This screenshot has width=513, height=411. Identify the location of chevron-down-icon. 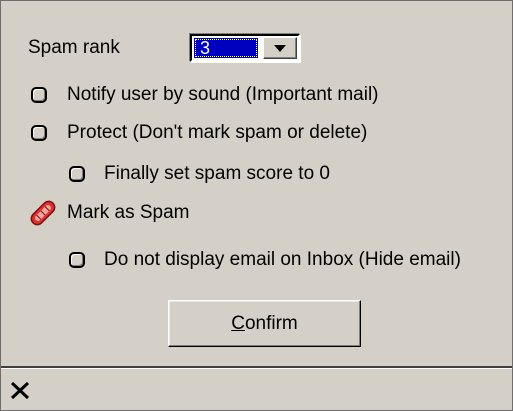
(280, 48).